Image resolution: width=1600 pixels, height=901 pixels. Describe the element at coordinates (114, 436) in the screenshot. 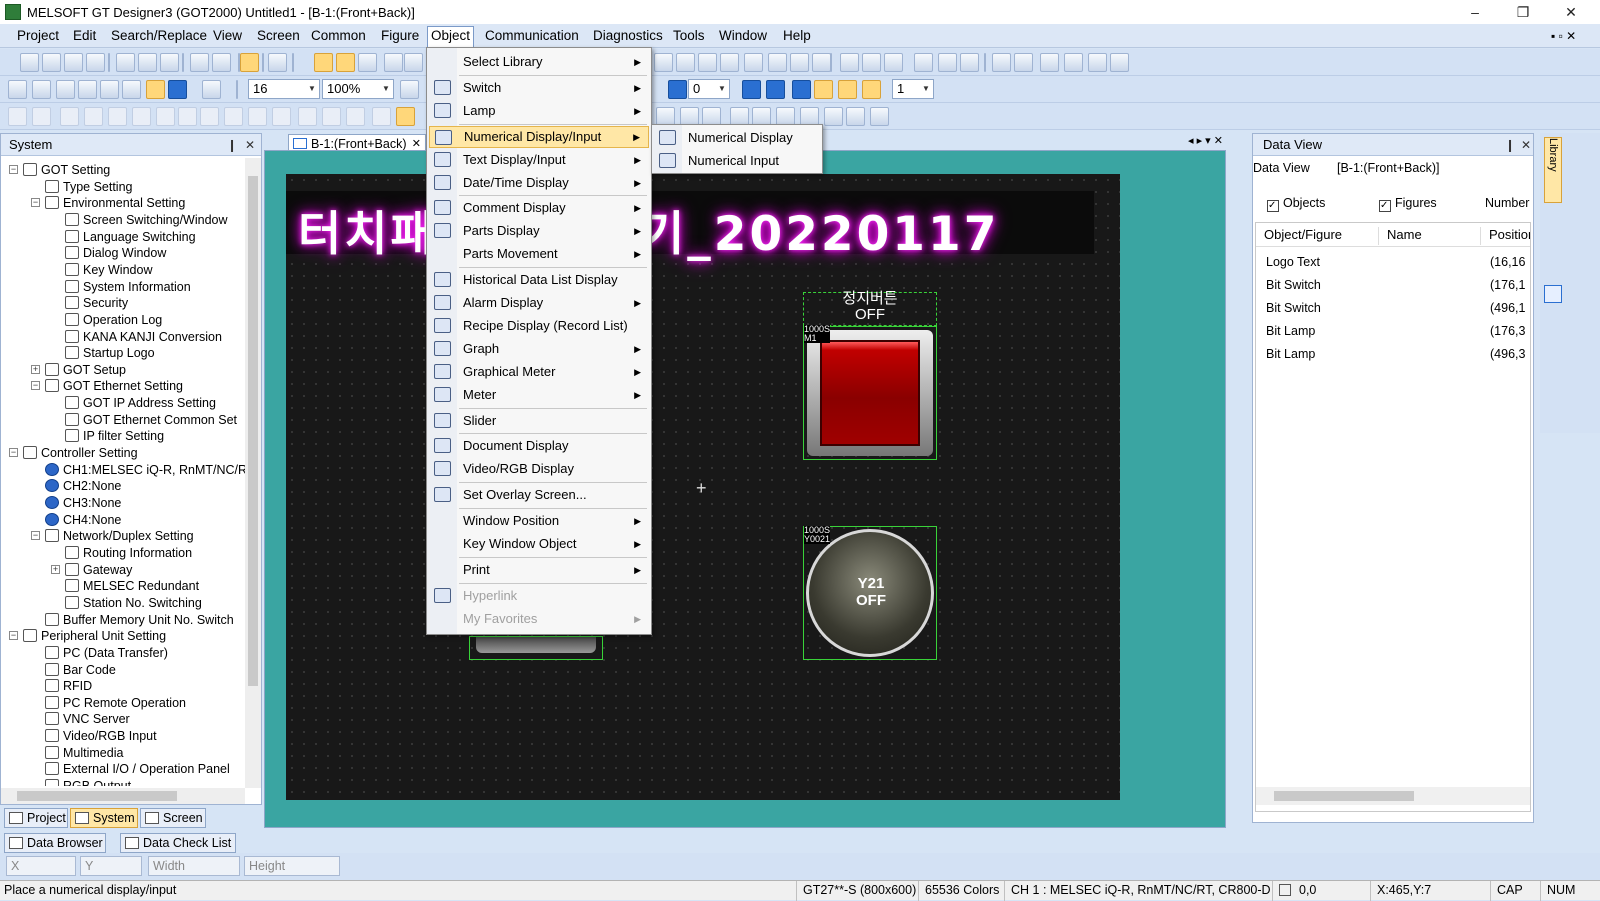

I see `tree-item: IP filter Setting` at that location.